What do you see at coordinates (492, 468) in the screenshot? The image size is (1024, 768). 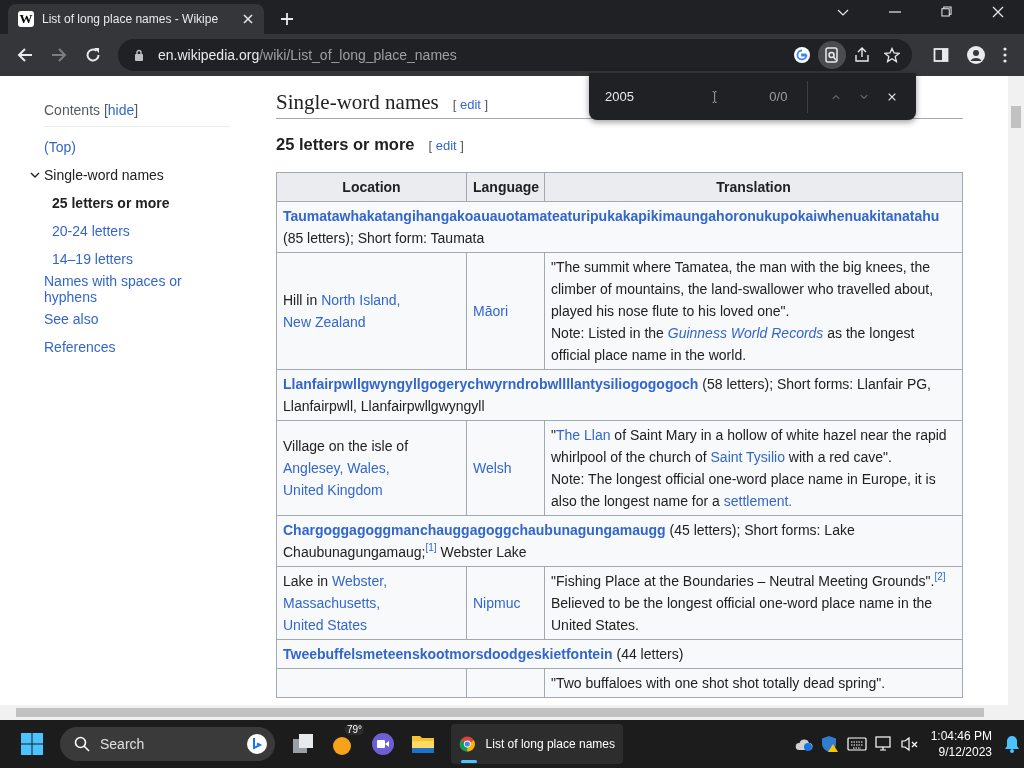 I see `link: Welsh` at bounding box center [492, 468].